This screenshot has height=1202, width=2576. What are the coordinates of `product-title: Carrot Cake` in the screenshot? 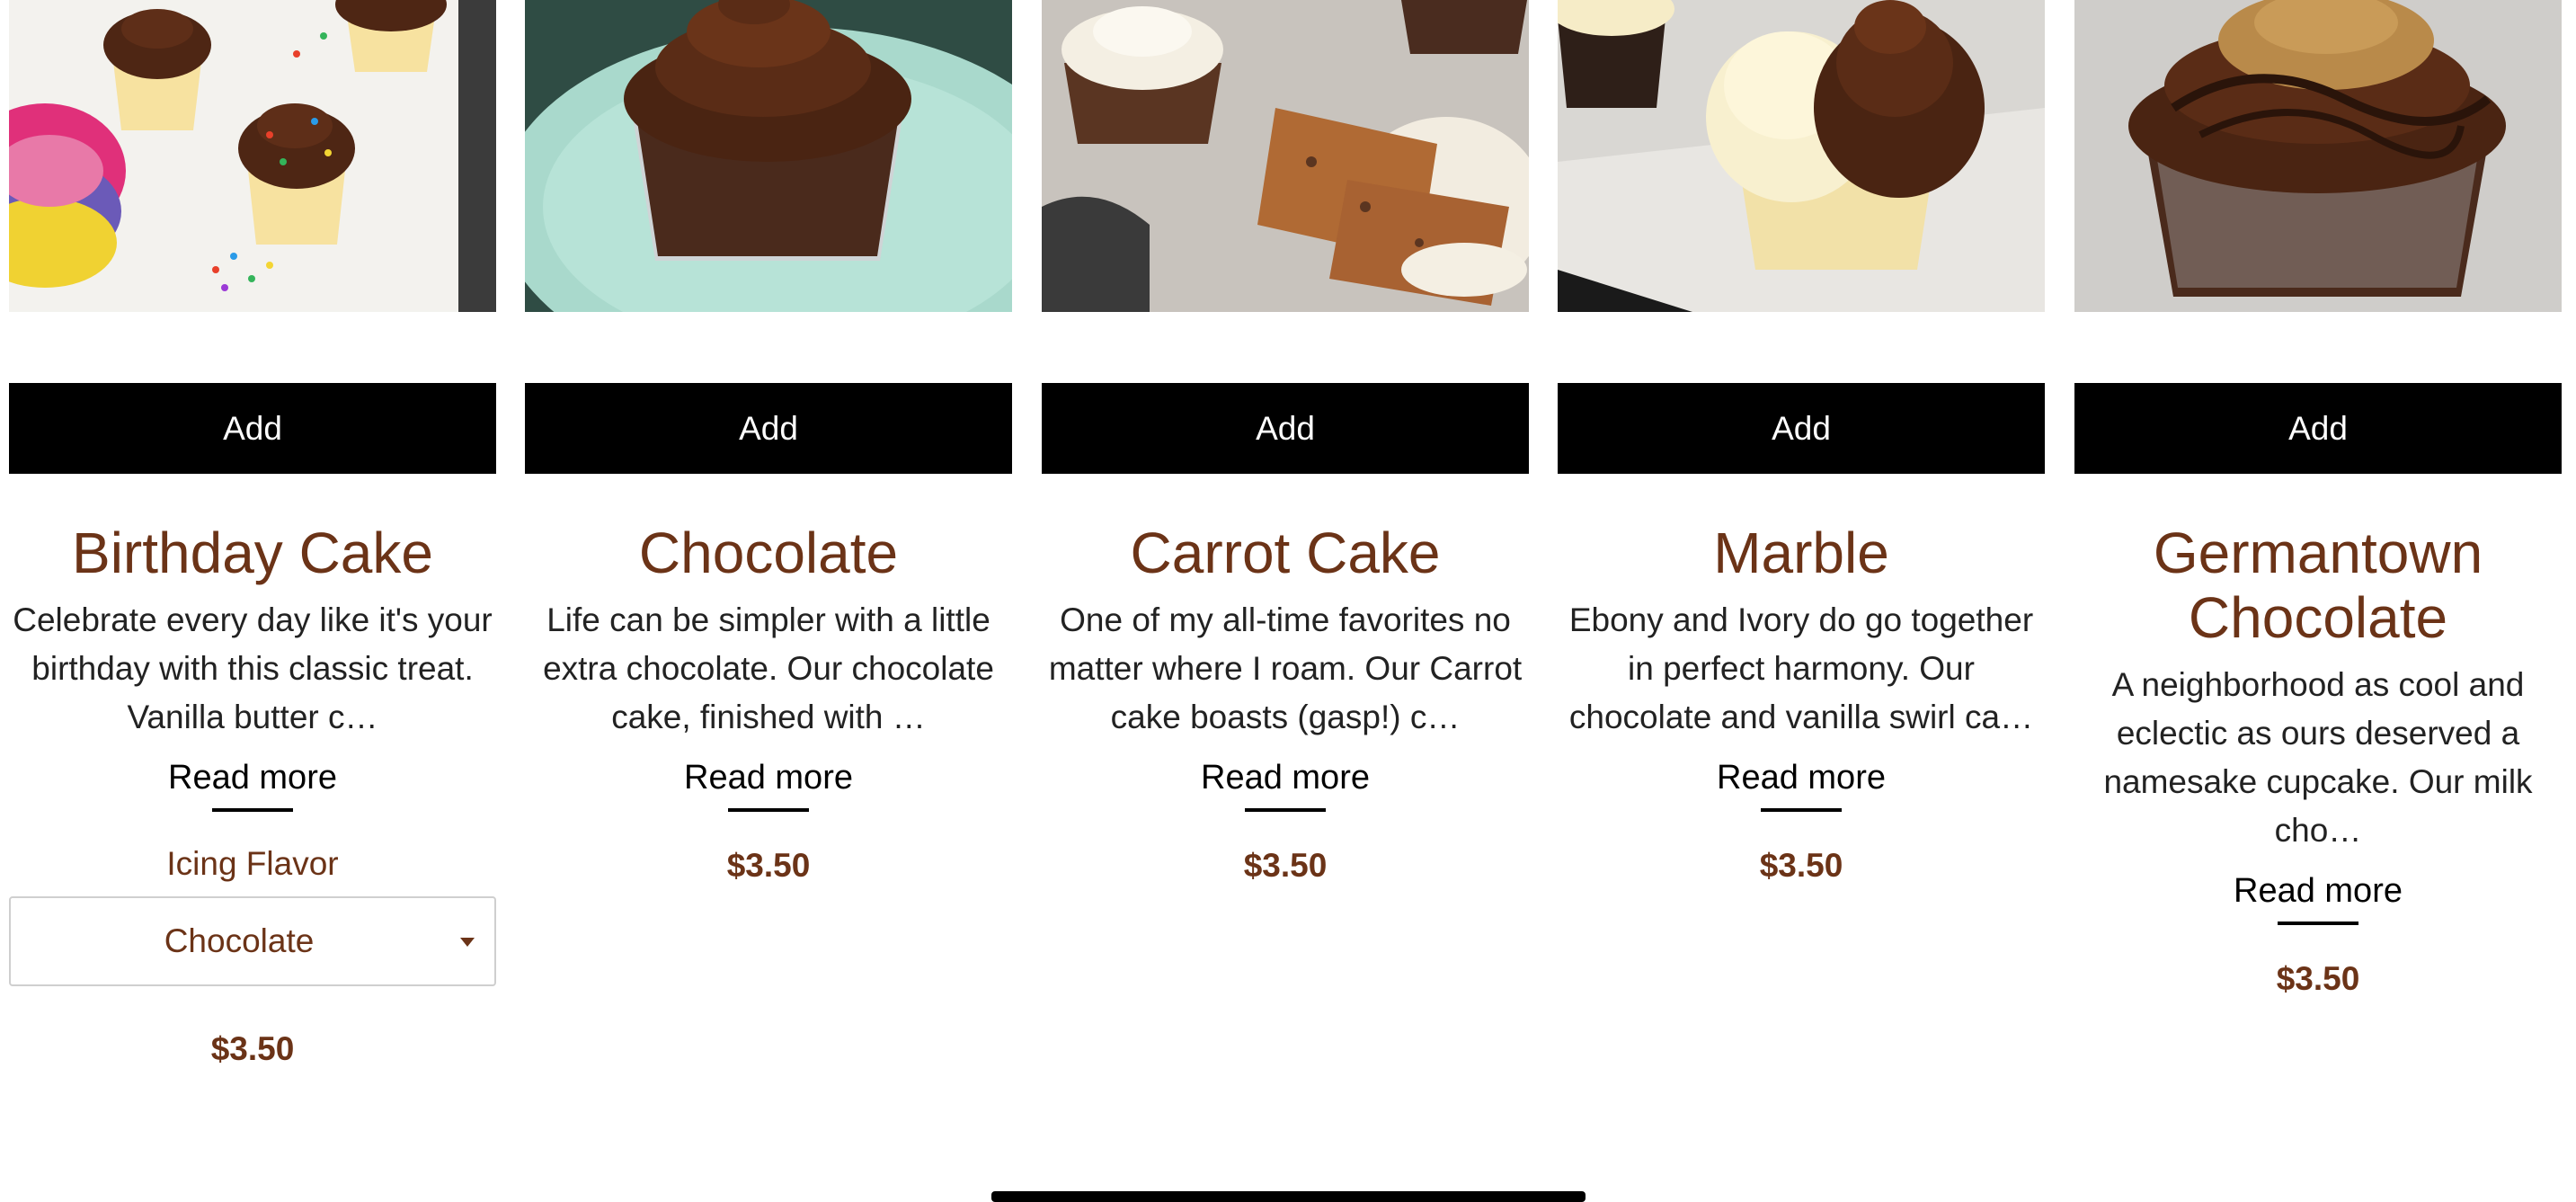 It's located at (1285, 553).